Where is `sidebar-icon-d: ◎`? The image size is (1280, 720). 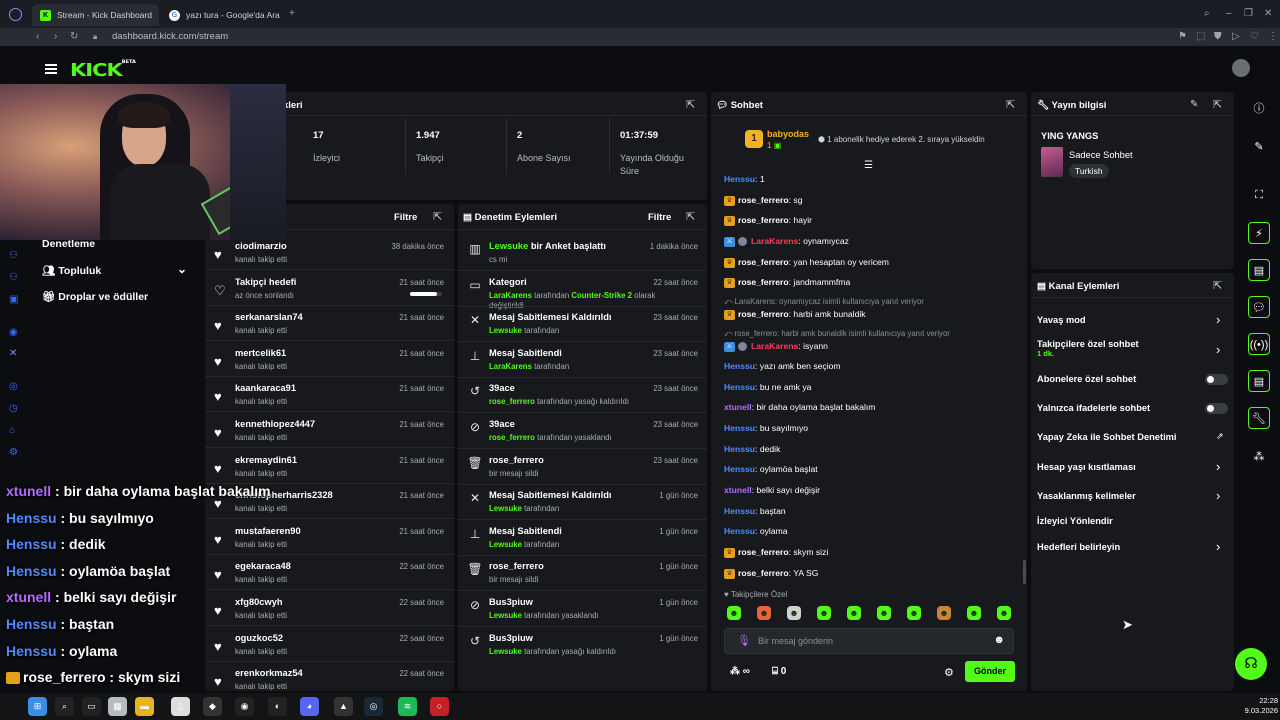
sidebar-icon-d: ◎ is located at coordinates (13, 386).